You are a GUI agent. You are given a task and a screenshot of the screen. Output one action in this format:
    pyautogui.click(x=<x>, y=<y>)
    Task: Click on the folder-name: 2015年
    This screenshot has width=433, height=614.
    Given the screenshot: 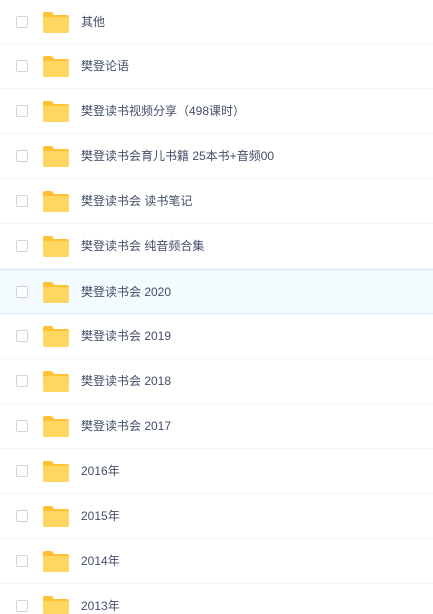 What is the action you would take?
    pyautogui.click(x=100, y=516)
    